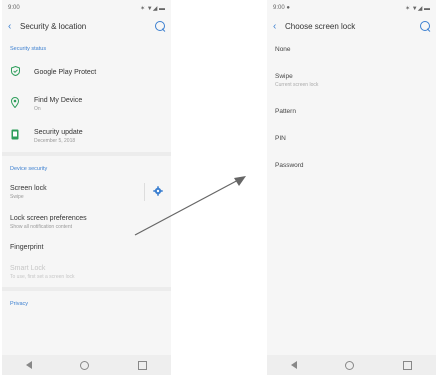 The height and width of the screenshot is (375, 439). Describe the element at coordinates (86, 8) in the screenshot. I see `status-bar: 9:00 ✶ ▼◢ ▬` at that location.